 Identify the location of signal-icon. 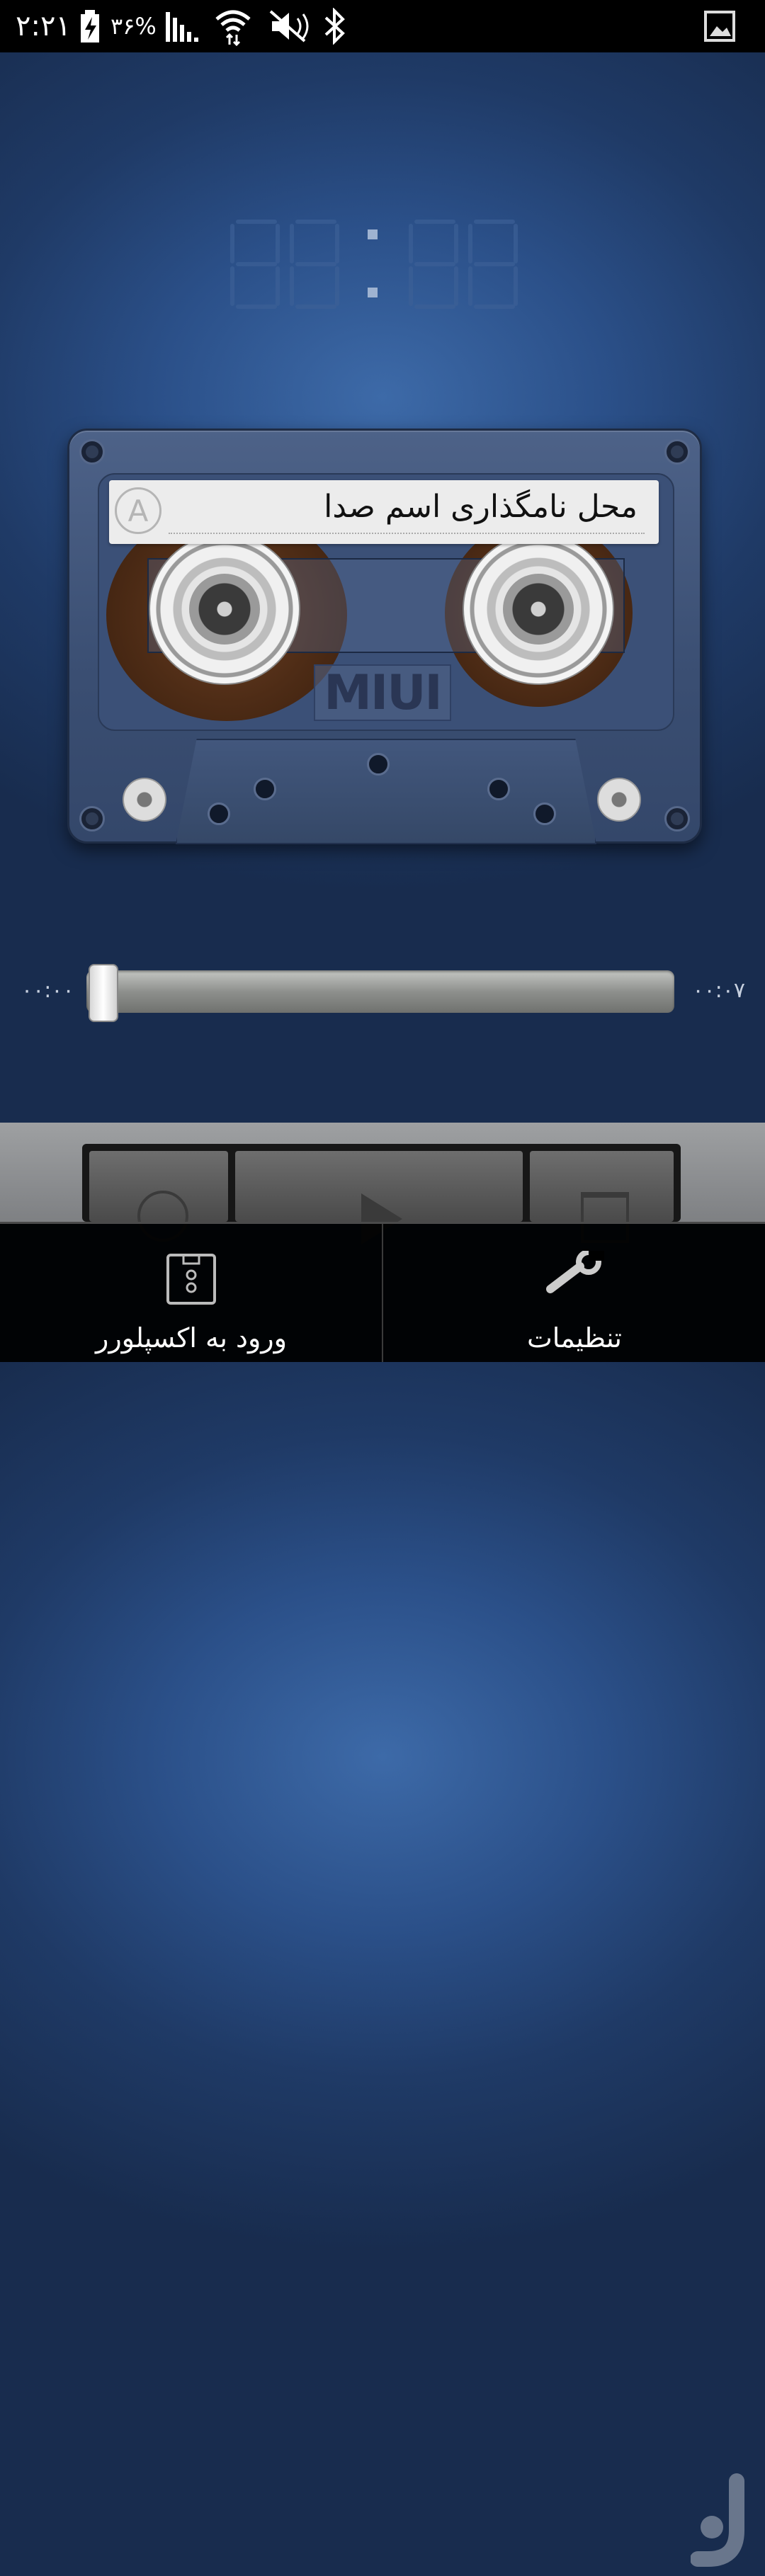
(183, 26).